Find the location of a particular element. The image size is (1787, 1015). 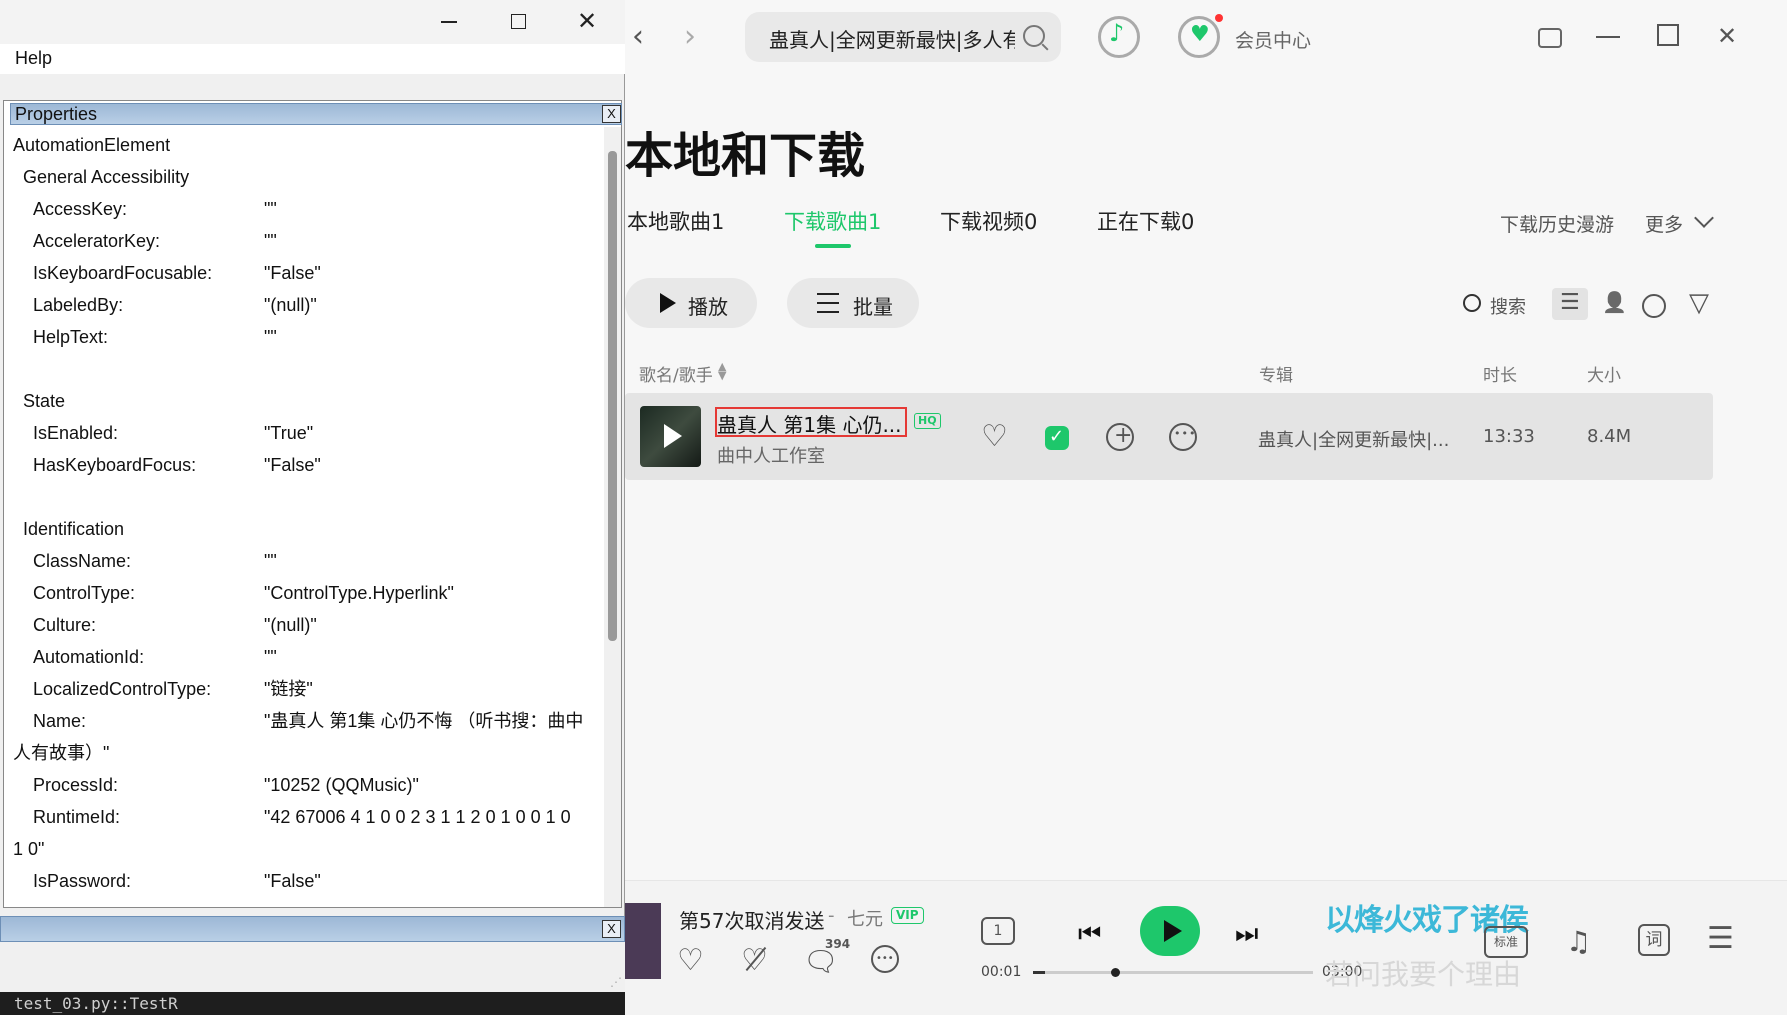

vertical-scrollbar is located at coordinates (612, 517).